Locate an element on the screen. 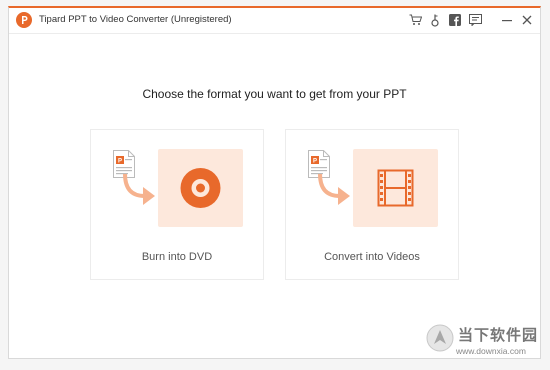 This screenshot has height=370, width=550. film-icon is located at coordinates (395, 188).